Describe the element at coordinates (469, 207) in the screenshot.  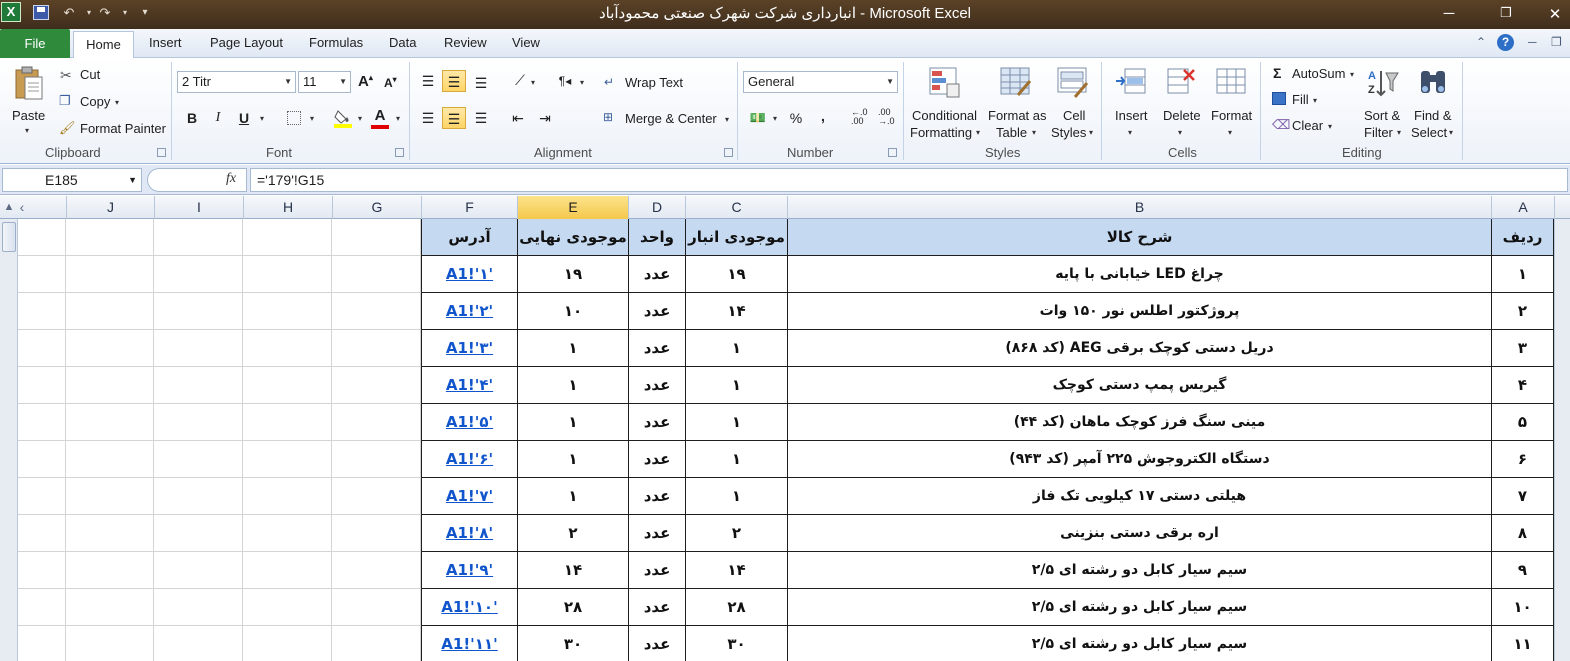
I see `column-header-f: F` at that location.